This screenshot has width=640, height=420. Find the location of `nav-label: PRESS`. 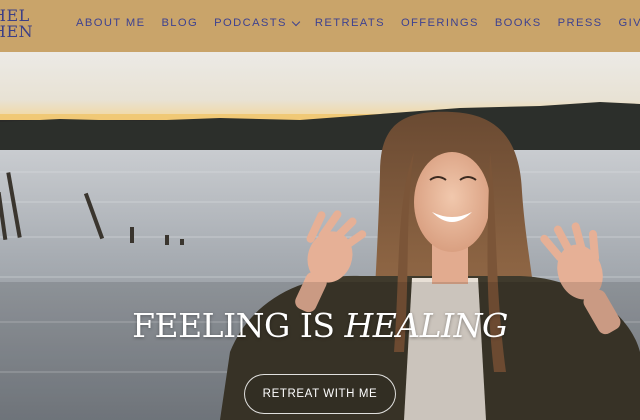

nav-label: PRESS is located at coordinates (580, 23).